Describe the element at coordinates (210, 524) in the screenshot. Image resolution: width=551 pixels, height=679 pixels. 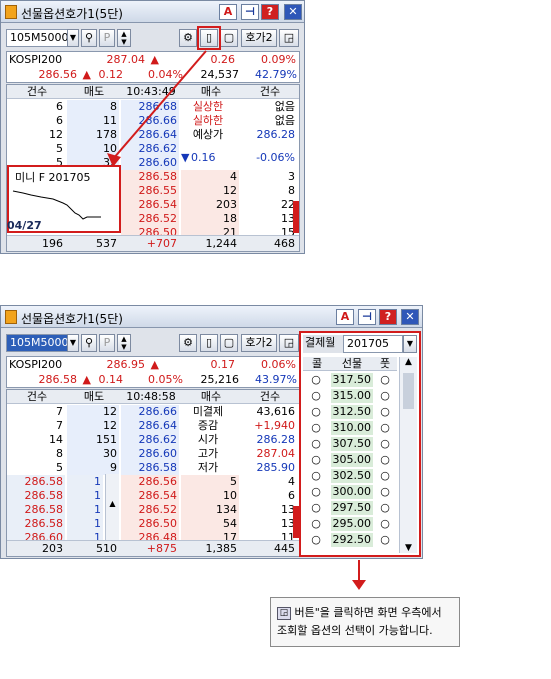
I see `bid-qty: 54` at that location.